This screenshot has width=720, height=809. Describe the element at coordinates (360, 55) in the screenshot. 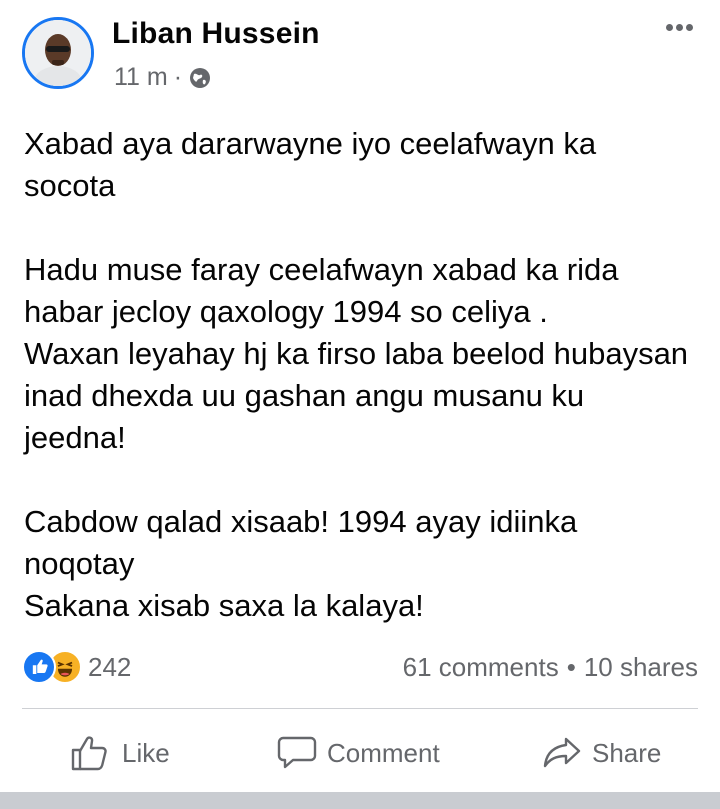

I see `post-header: Liban Hussein 11 m ·` at that location.